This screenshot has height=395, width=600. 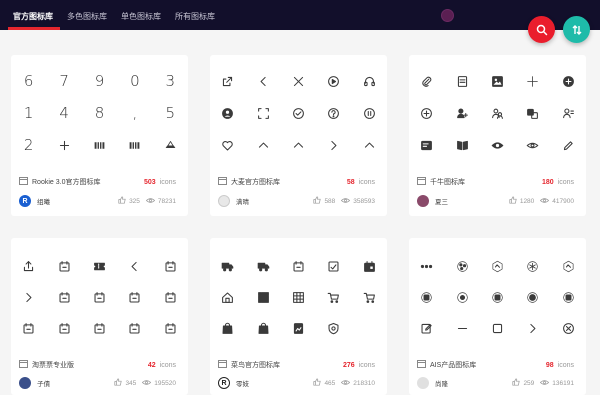 What do you see at coordinates (87, 15) in the screenshot?
I see `tab-multicolor: 多色图标库` at bounding box center [87, 15].